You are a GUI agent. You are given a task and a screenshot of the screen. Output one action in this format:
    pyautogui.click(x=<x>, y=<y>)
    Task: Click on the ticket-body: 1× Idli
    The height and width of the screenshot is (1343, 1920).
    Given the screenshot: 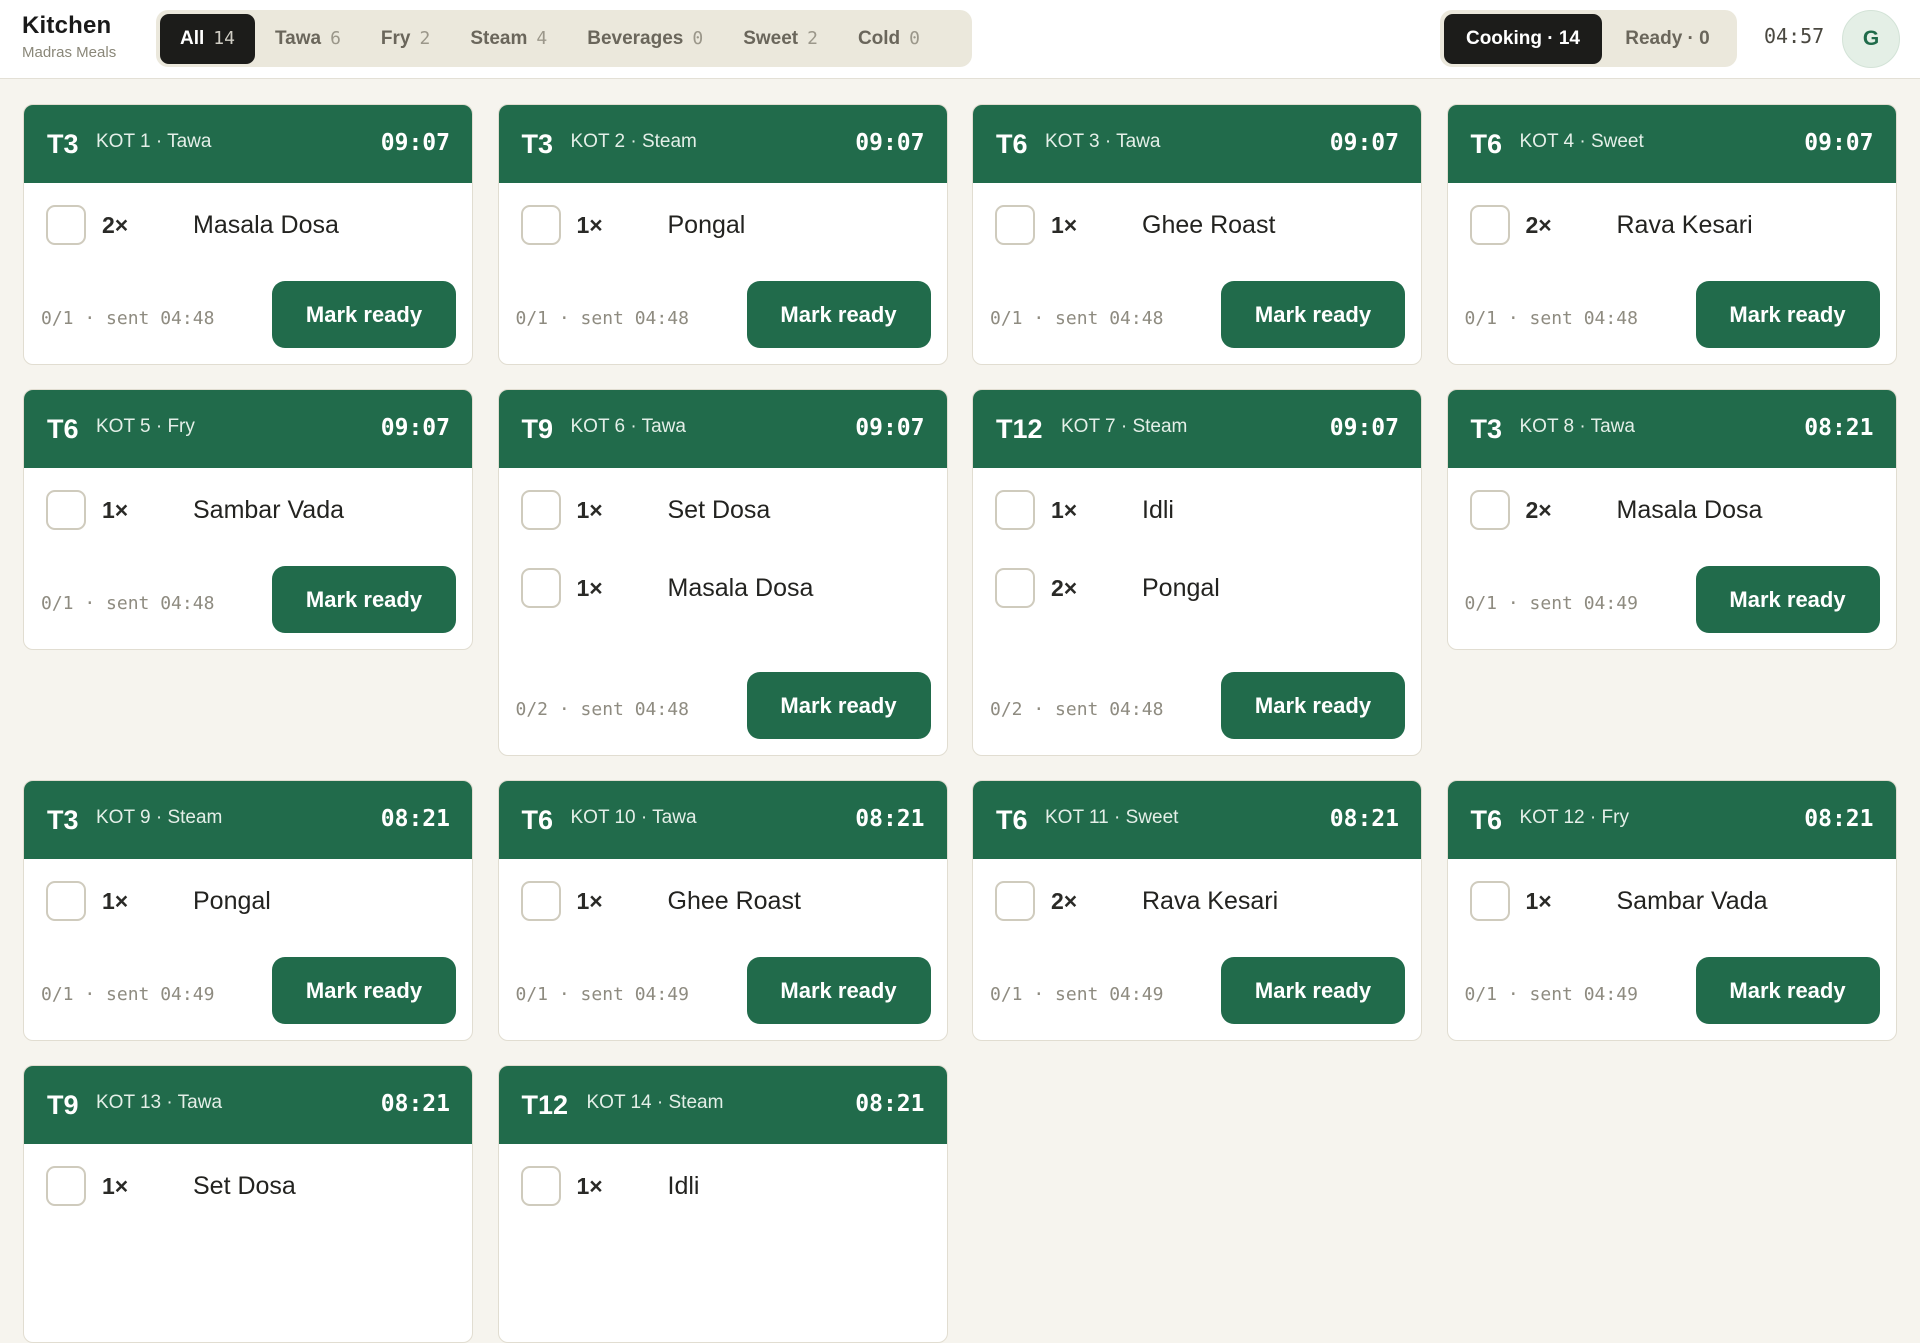 What is the action you would take?
    pyautogui.click(x=723, y=1243)
    